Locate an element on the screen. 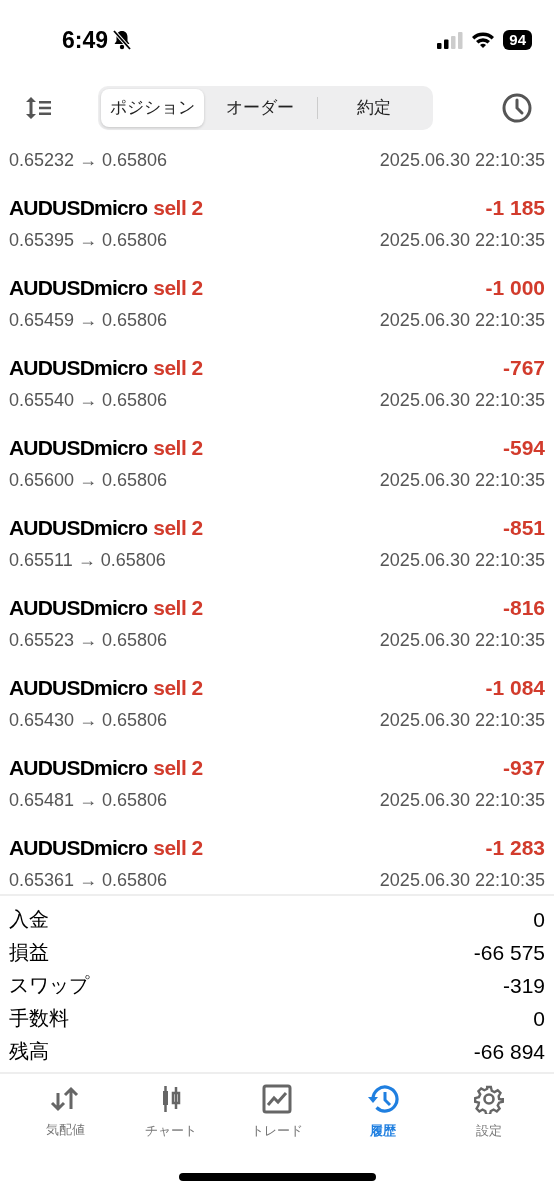  segment-tab: オーダー is located at coordinates (260, 107).